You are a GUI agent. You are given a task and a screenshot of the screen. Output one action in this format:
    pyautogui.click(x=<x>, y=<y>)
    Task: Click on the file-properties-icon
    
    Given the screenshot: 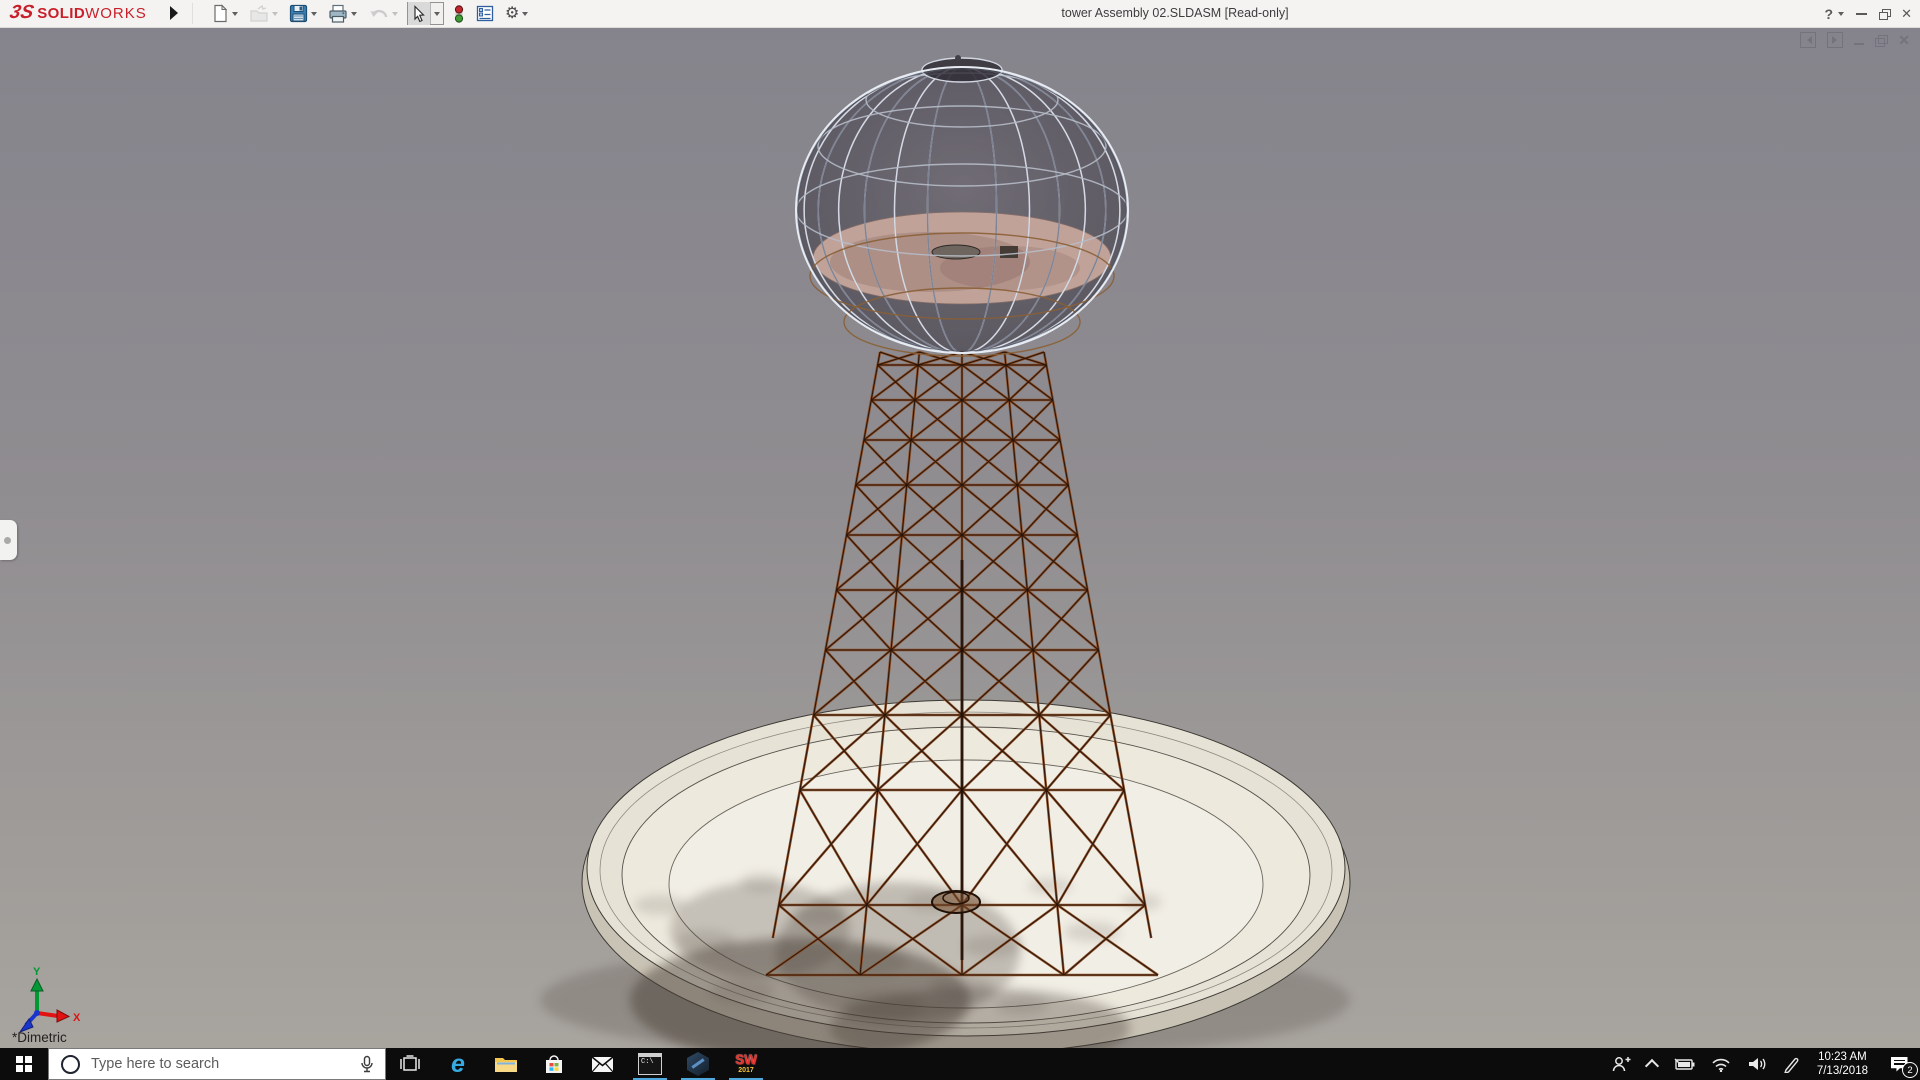 What is the action you would take?
    pyautogui.click(x=485, y=13)
    